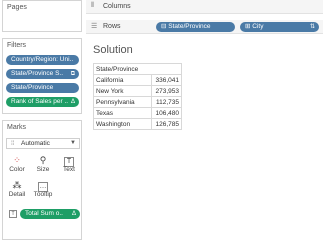 The image size is (323, 240). What do you see at coordinates (122, 102) in the screenshot?
I see `row-name: Pennsylvania` at bounding box center [122, 102].